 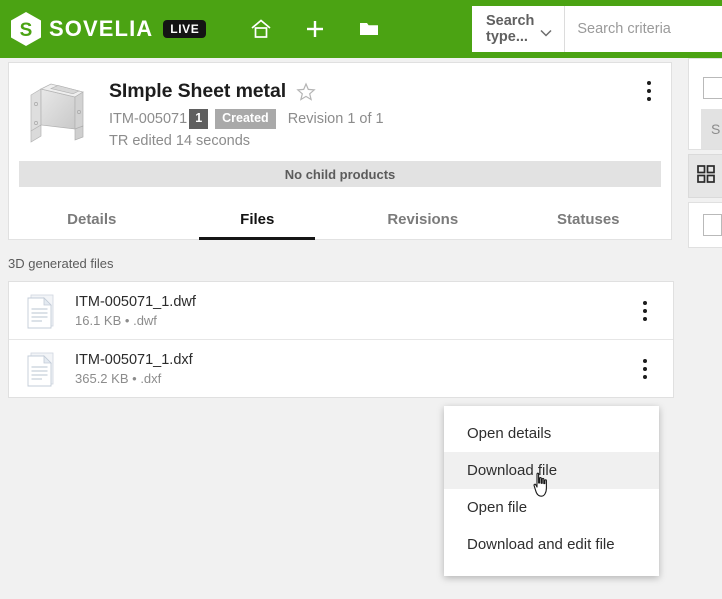 What do you see at coordinates (335, 118) in the screenshot?
I see `revision-text: Revision 1 of 1` at bounding box center [335, 118].